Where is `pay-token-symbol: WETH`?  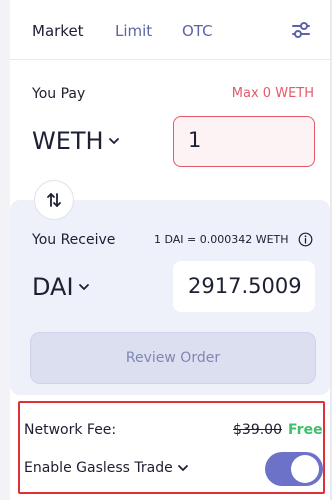
pay-token-symbol: WETH is located at coordinates (68, 141).